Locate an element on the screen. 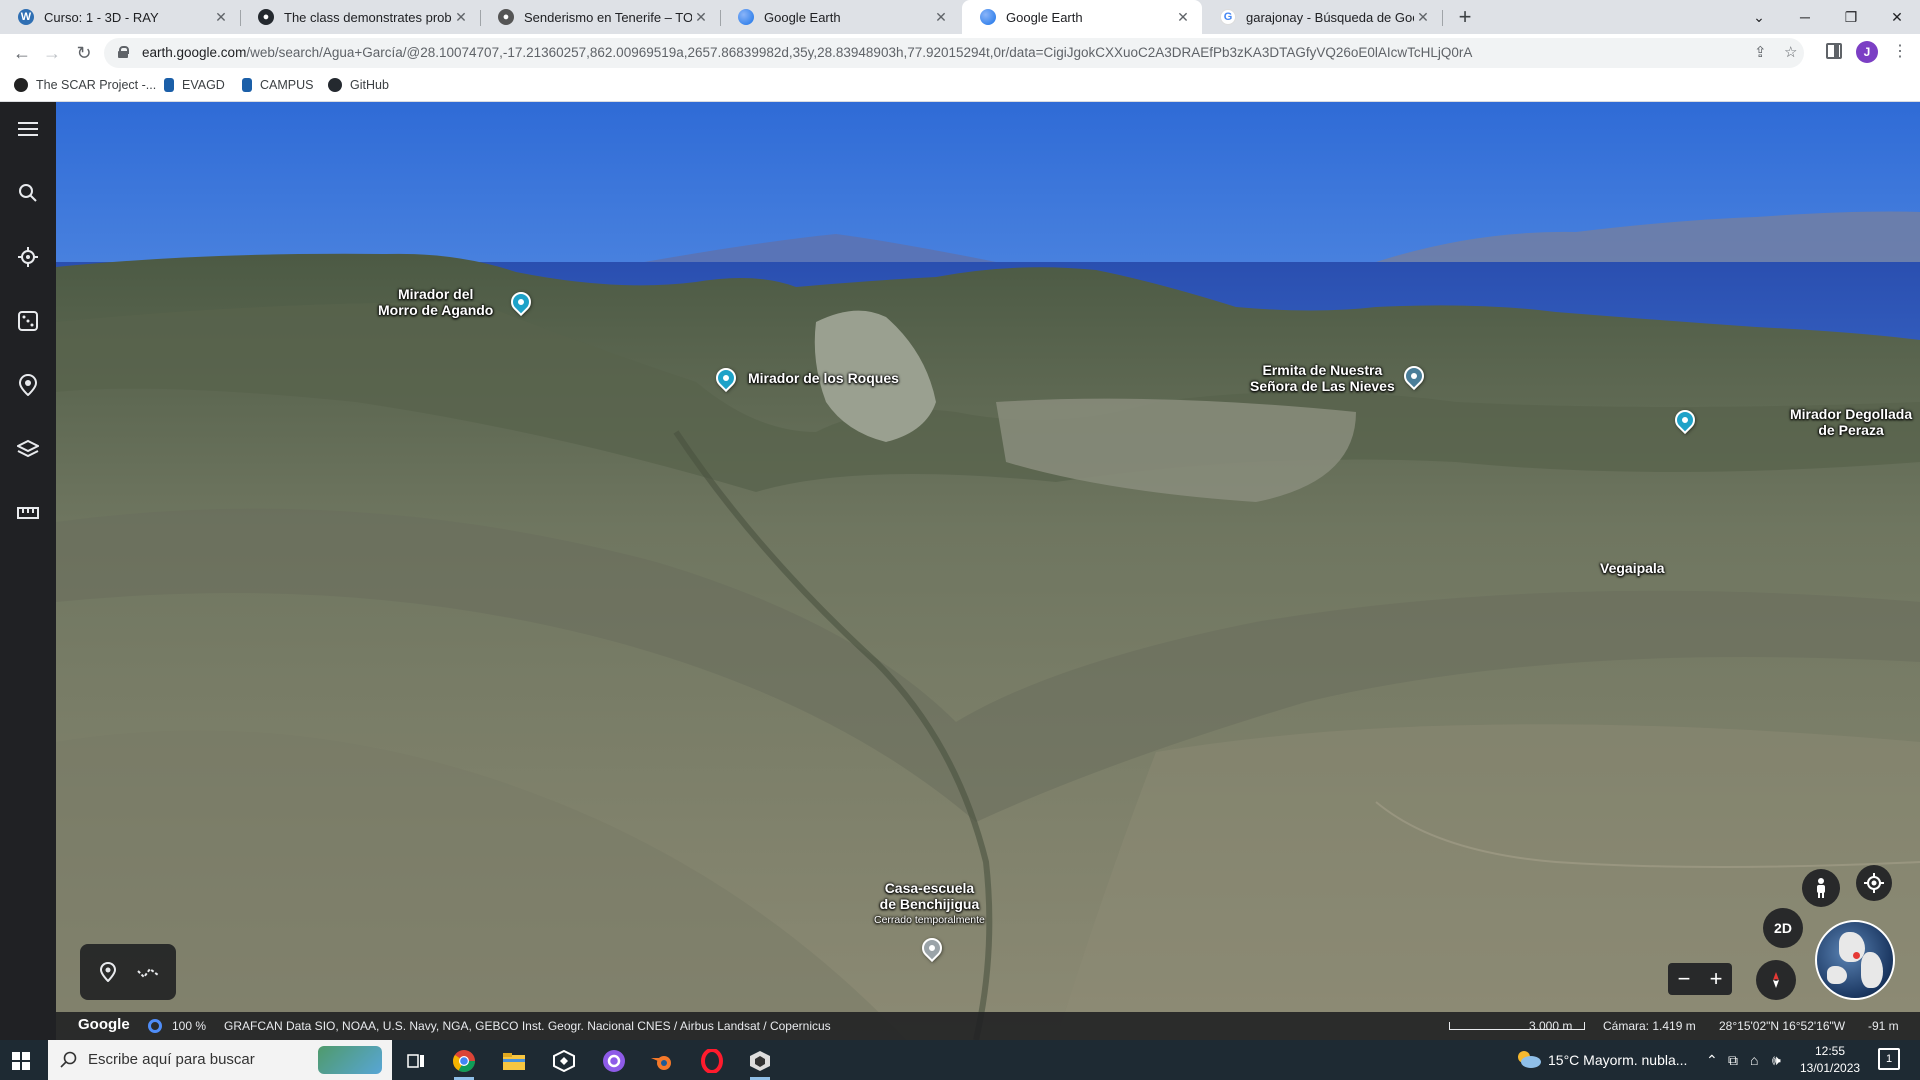 The width and height of the screenshot is (1920, 1080). bookmark-github: GitHub is located at coordinates (358, 85).